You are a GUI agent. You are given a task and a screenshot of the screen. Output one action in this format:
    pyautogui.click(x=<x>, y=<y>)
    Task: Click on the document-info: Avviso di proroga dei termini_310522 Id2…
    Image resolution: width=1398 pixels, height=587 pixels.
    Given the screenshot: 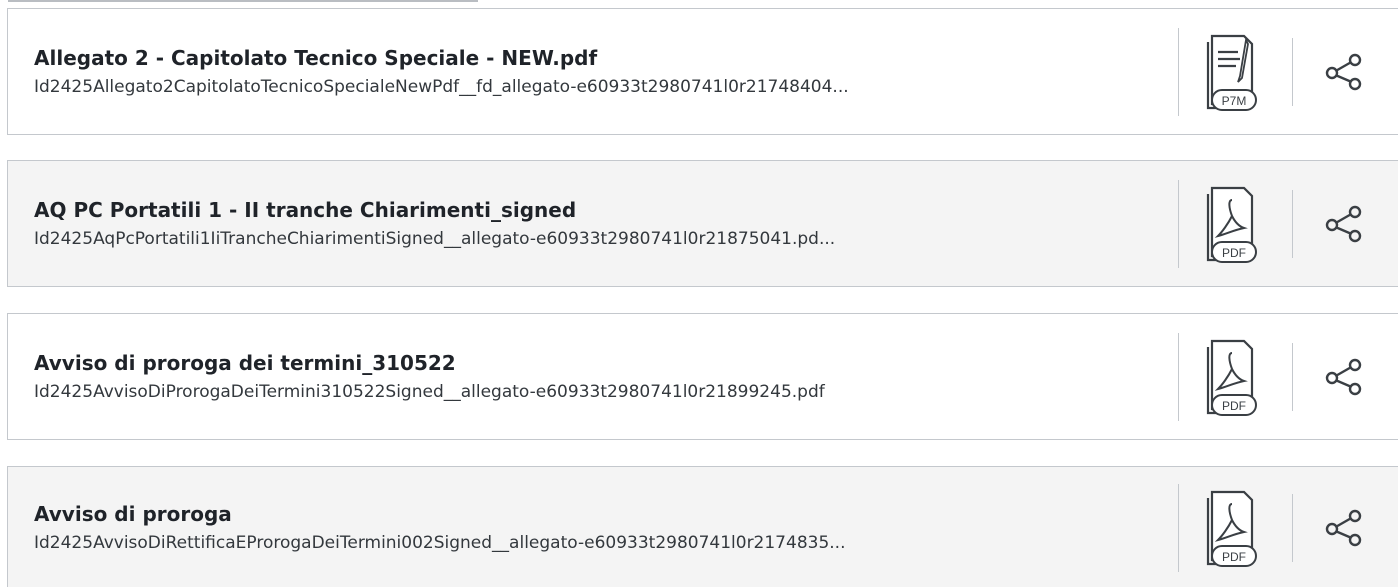 What is the action you would take?
    pyautogui.click(x=593, y=377)
    